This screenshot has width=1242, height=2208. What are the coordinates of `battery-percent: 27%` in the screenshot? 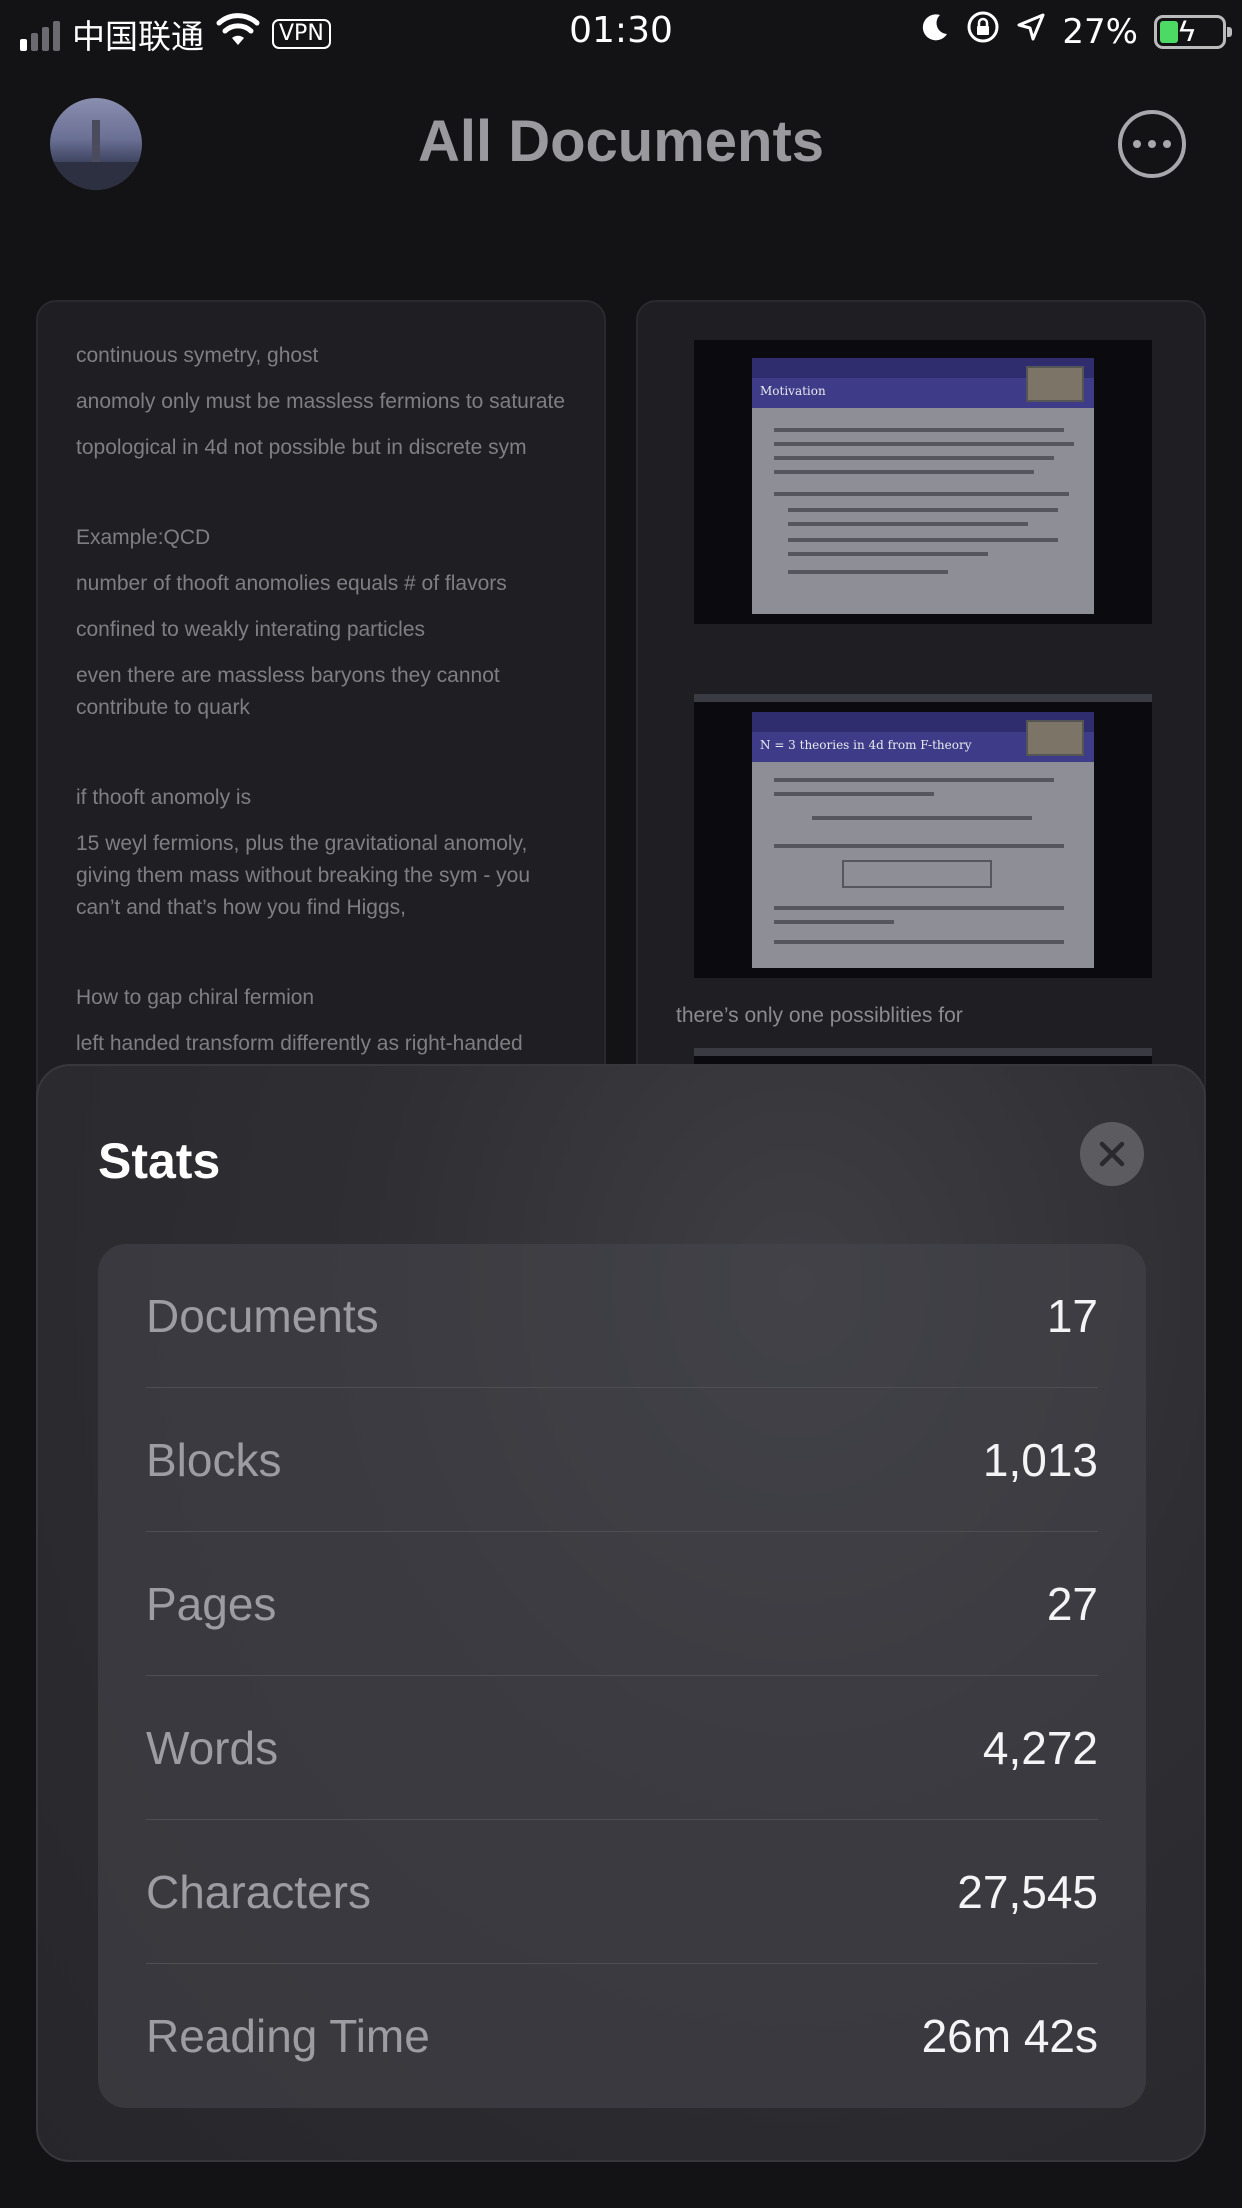 It's located at (1100, 31).